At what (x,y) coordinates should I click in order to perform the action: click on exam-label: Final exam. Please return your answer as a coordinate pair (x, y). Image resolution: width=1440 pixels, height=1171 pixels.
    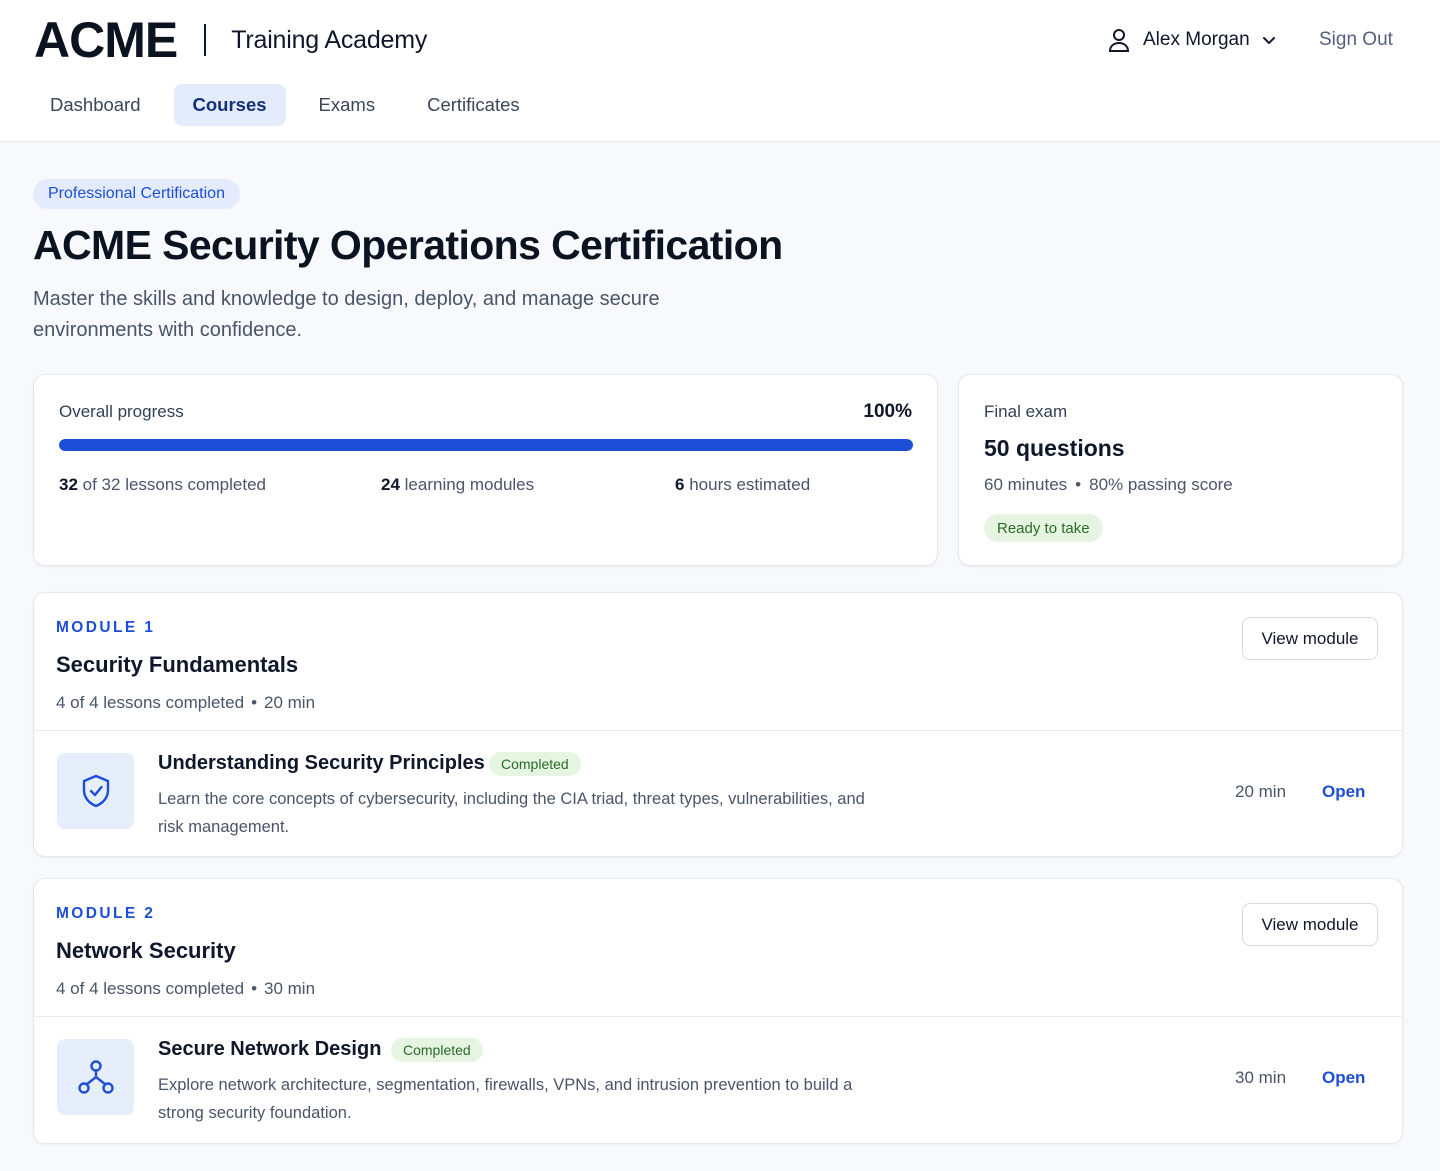
    Looking at the image, I should click on (1026, 411).